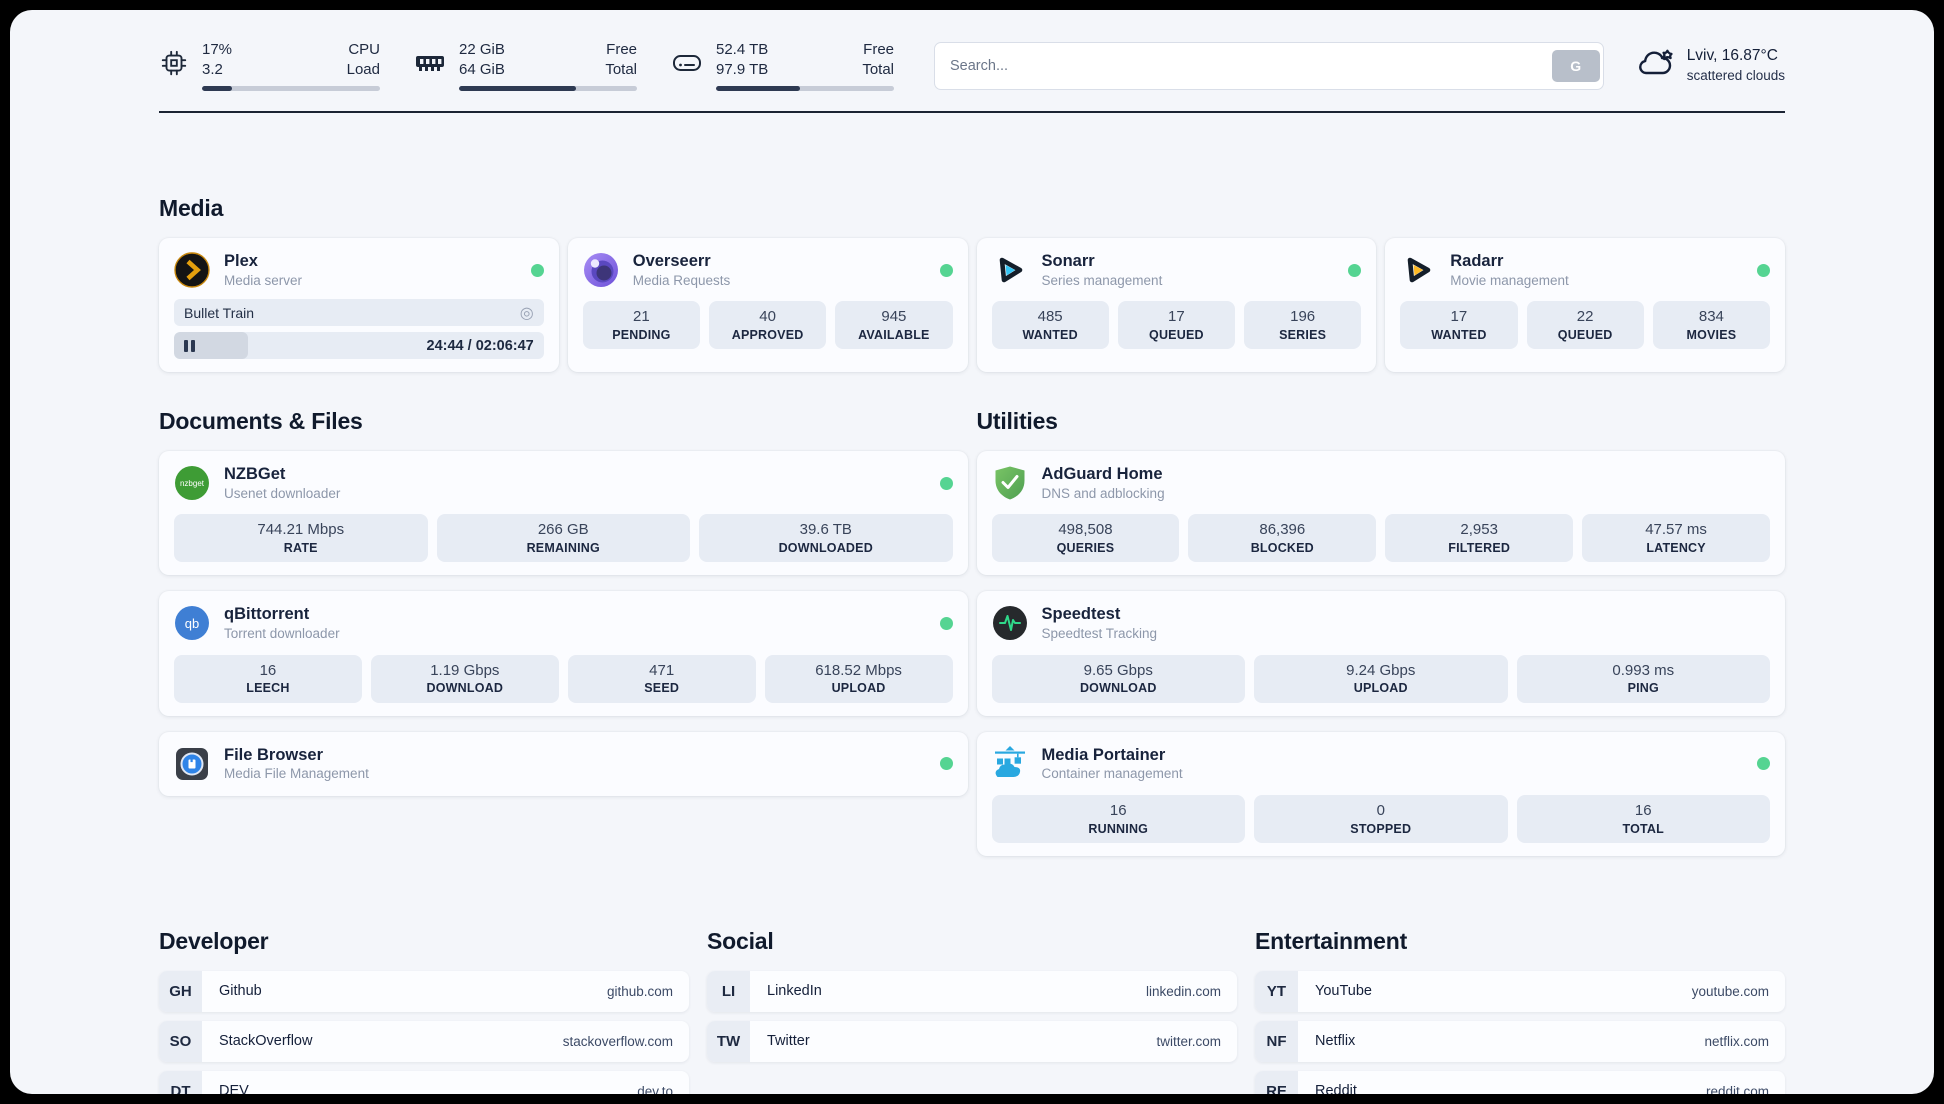 The width and height of the screenshot is (1944, 1104). What do you see at coordinates (269, 65) in the screenshot?
I see `cpu-stat: 17% 3.2 CPU Load` at bounding box center [269, 65].